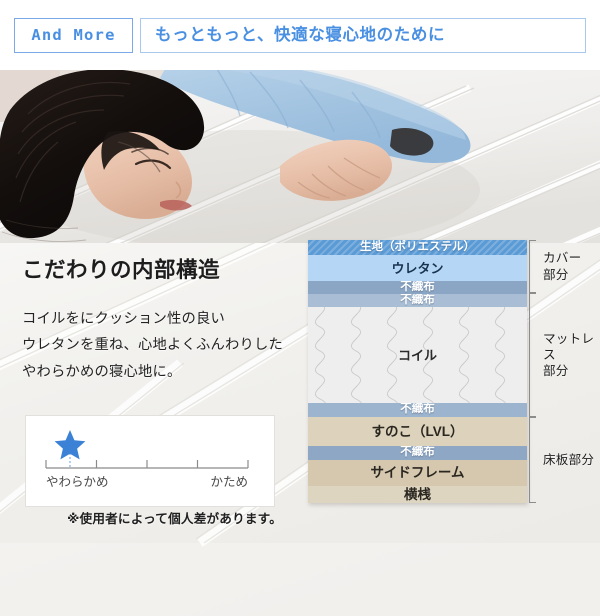  I want to click on layer-nonwoven-1: 不織布, so click(417, 287).